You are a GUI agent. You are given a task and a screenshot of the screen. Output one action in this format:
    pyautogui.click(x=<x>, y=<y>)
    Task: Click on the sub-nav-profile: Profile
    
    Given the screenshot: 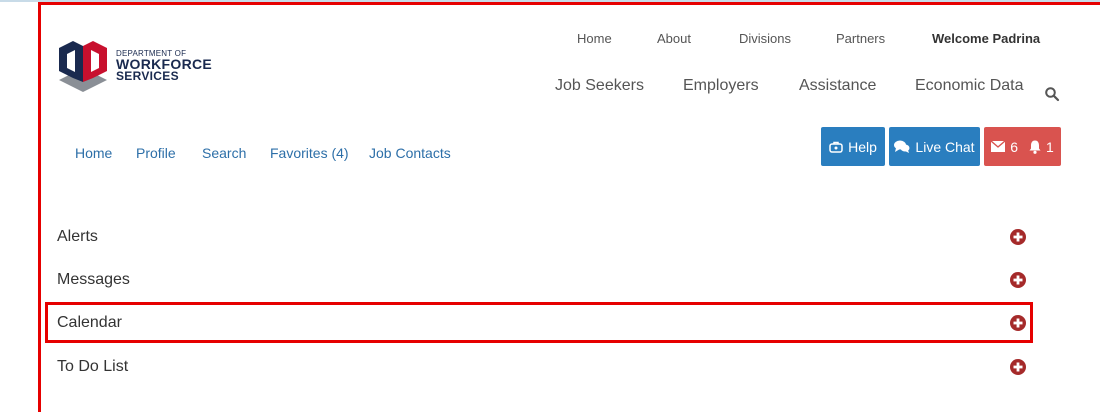 What is the action you would take?
    pyautogui.click(x=156, y=153)
    